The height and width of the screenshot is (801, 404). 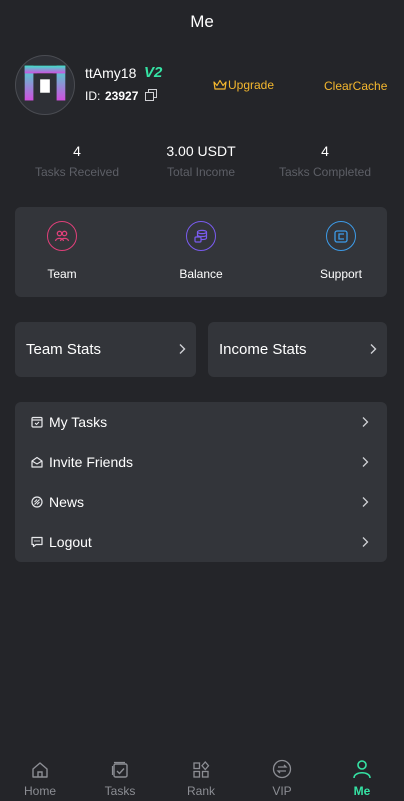 I want to click on avatar-logo-icon, so click(x=45, y=83).